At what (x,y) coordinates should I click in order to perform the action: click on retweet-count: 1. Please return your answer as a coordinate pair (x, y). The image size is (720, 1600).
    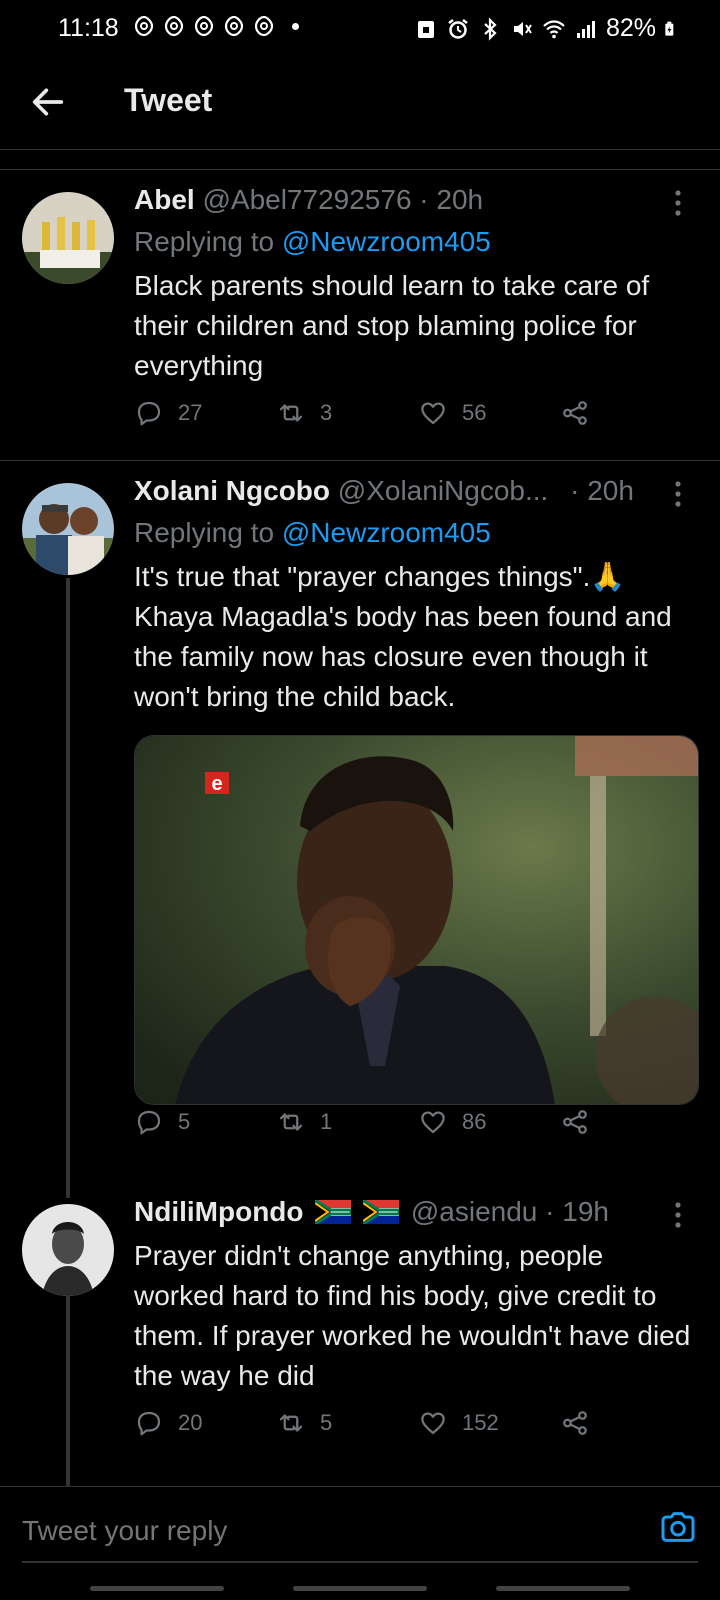
    Looking at the image, I should click on (326, 1121).